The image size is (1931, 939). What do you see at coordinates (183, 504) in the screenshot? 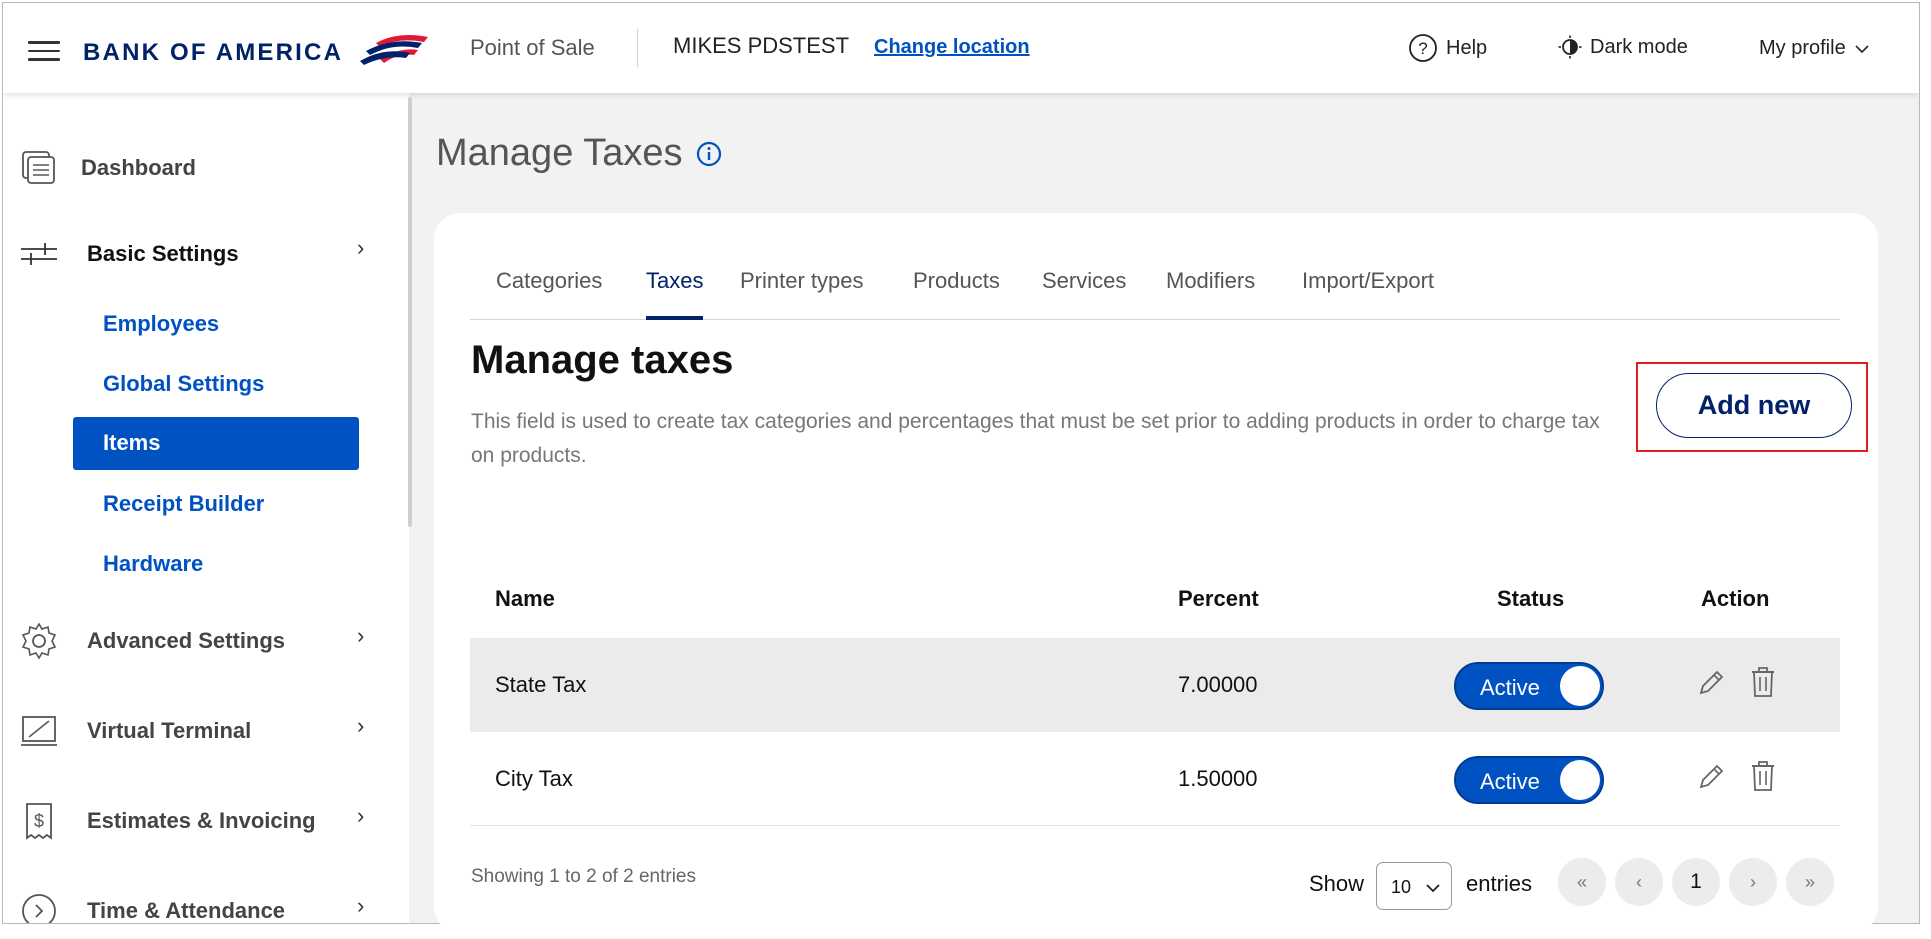
I see `sidebar-item-receipt-builder: Receipt Builder` at bounding box center [183, 504].